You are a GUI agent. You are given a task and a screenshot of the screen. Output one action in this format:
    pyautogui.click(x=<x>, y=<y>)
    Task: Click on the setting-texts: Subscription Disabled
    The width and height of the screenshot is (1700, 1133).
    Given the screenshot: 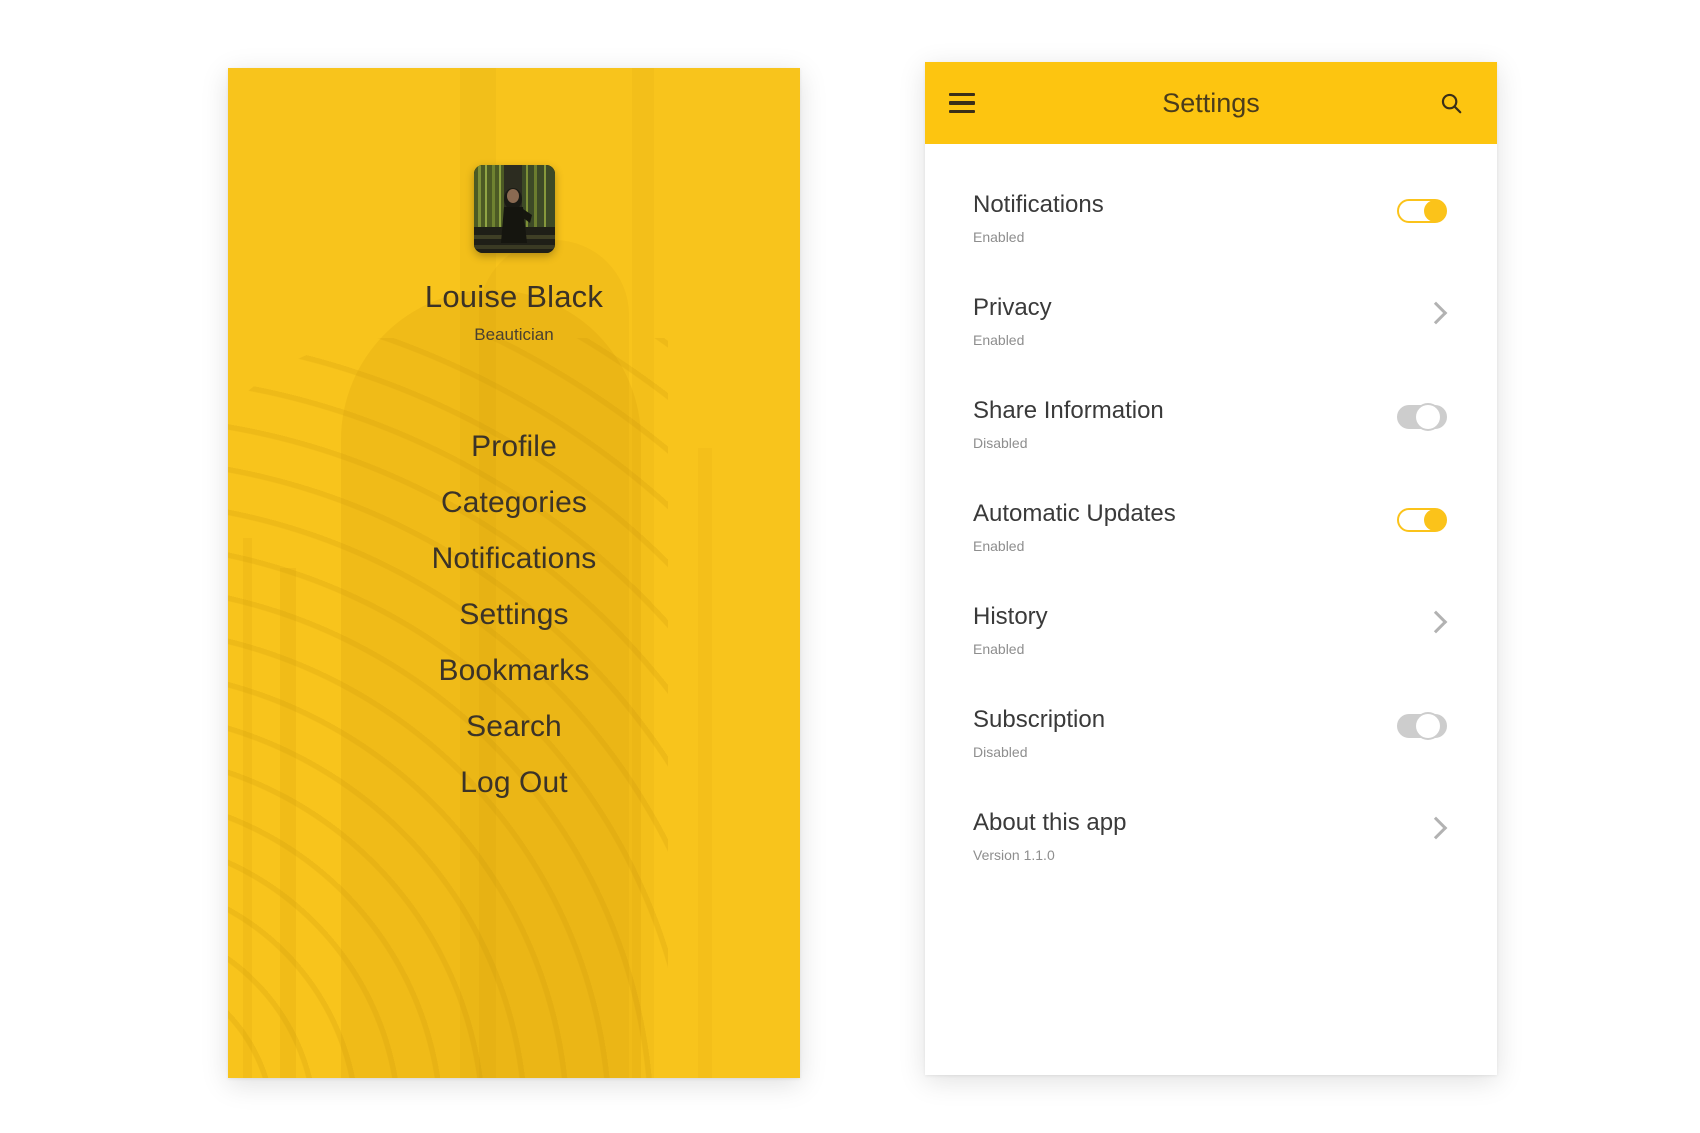 What is the action you would take?
    pyautogui.click(x=1182, y=733)
    